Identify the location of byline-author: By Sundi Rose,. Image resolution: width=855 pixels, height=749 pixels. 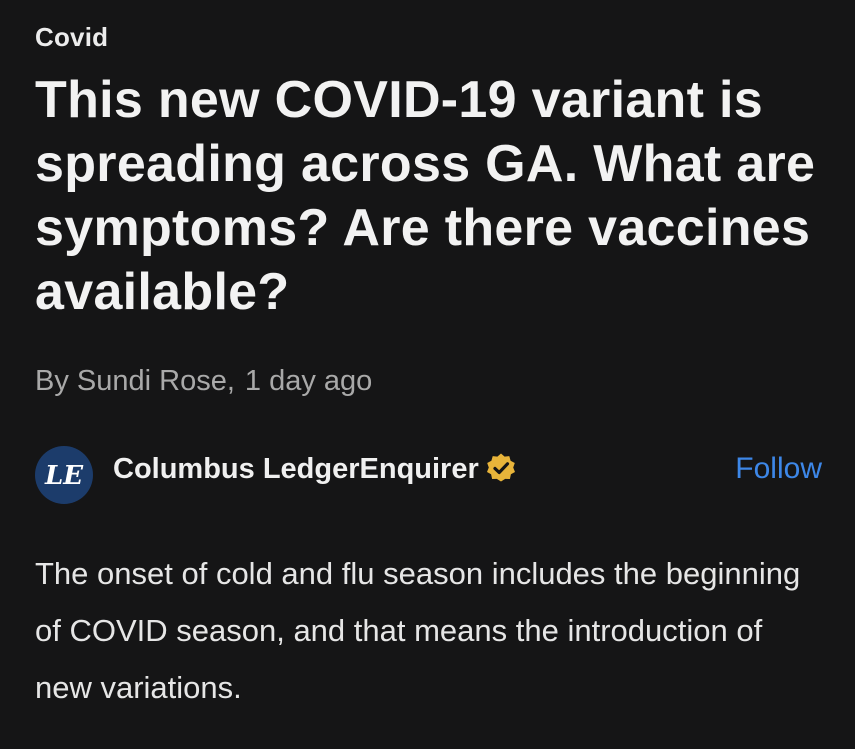
(135, 381).